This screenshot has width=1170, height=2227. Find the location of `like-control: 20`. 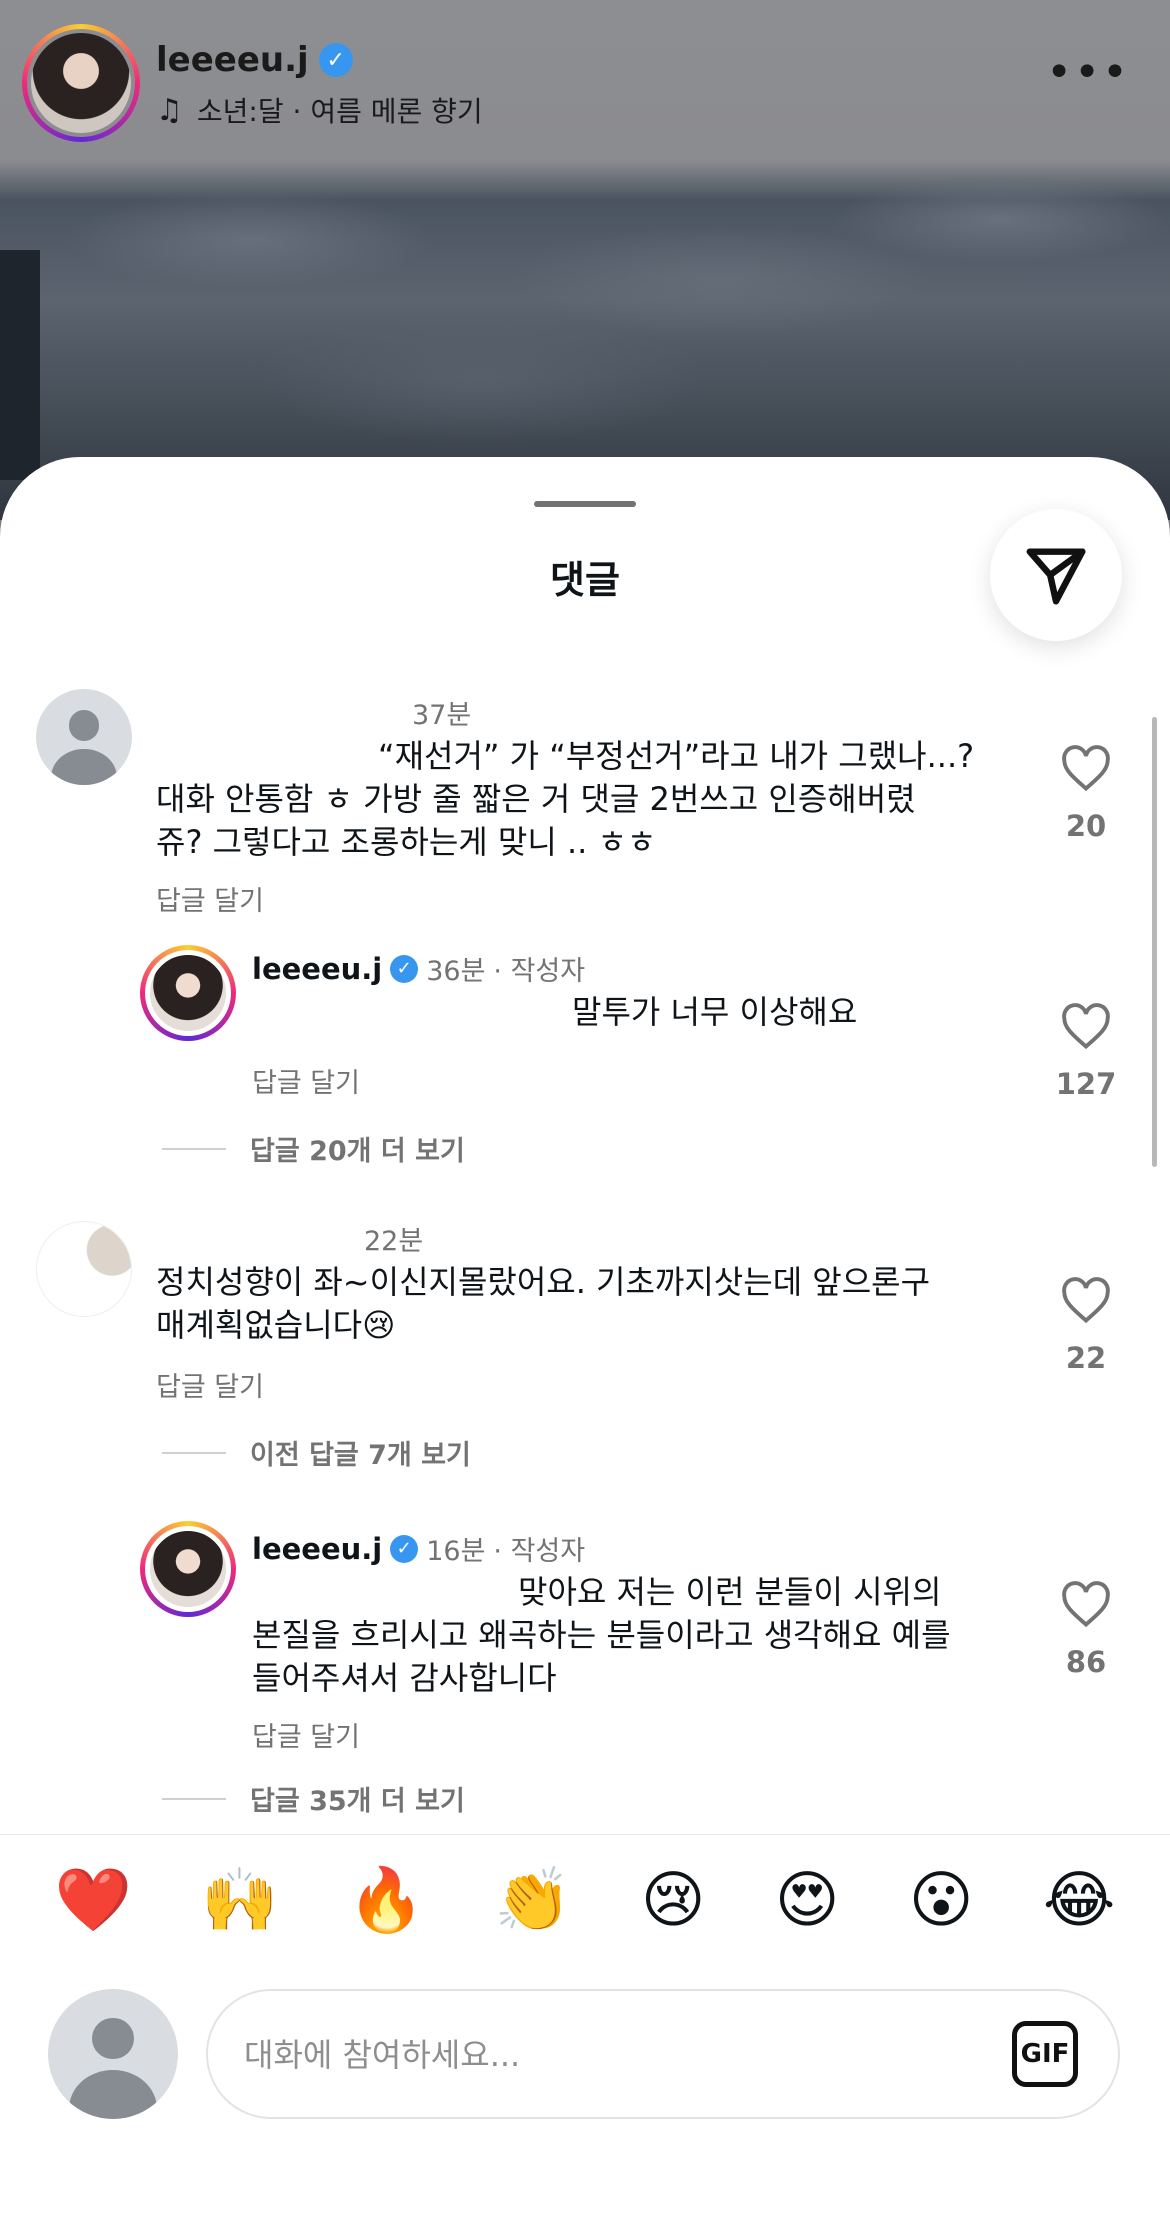

like-control: 20 is located at coordinates (1086, 794).